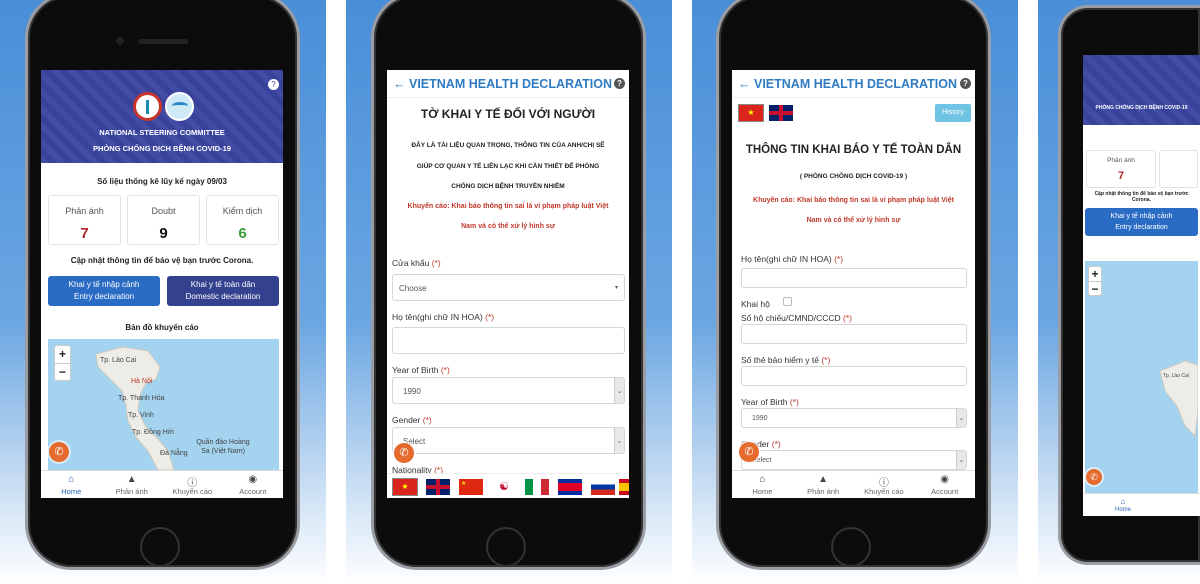  I want to click on tab-label: Khuyến cáo, so click(192, 491).